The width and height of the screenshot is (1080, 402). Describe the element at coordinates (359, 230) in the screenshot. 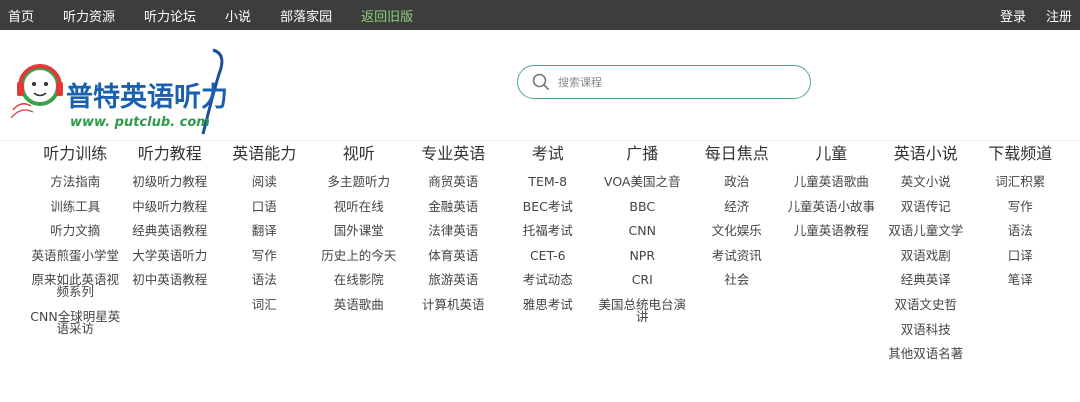

I see `category-link: 国外课堂` at that location.